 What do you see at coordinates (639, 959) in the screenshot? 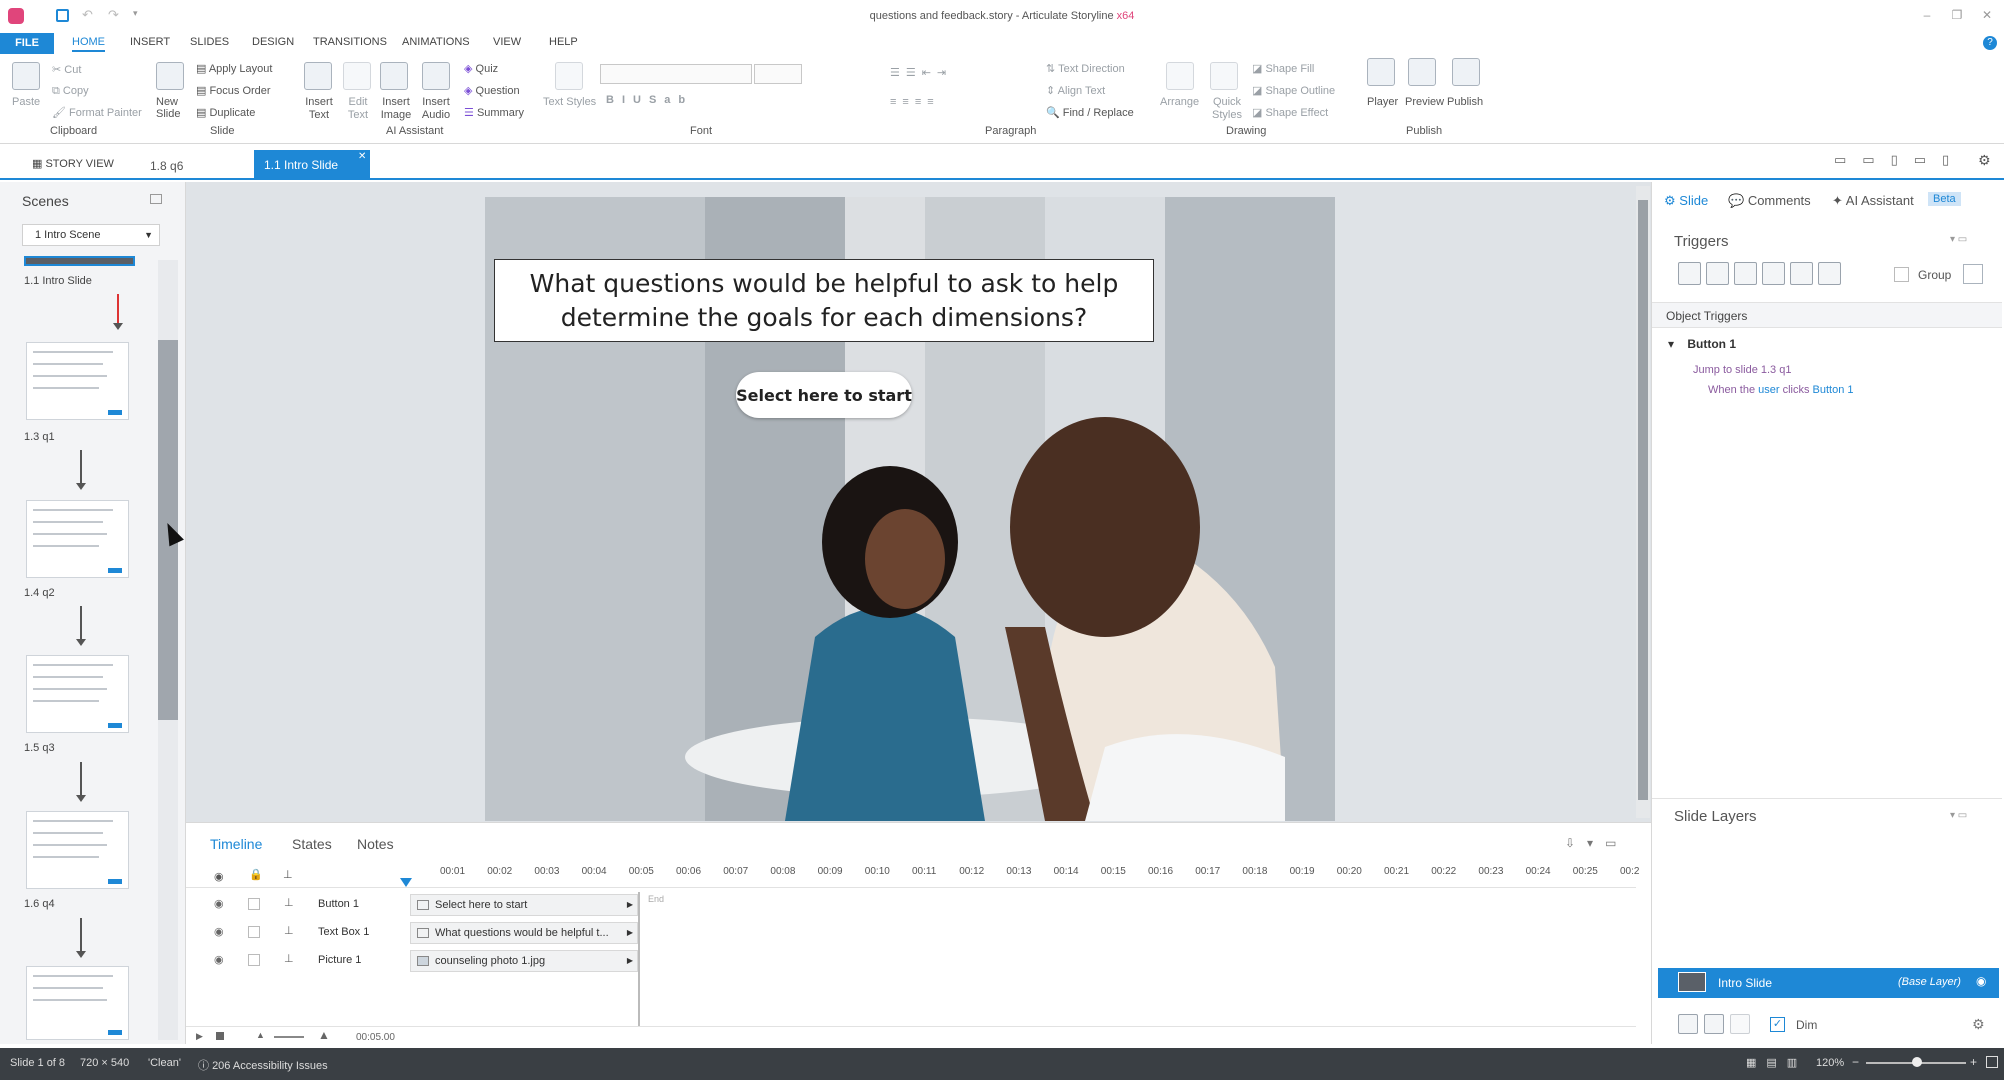
I see `timeline-end-marker` at bounding box center [639, 959].